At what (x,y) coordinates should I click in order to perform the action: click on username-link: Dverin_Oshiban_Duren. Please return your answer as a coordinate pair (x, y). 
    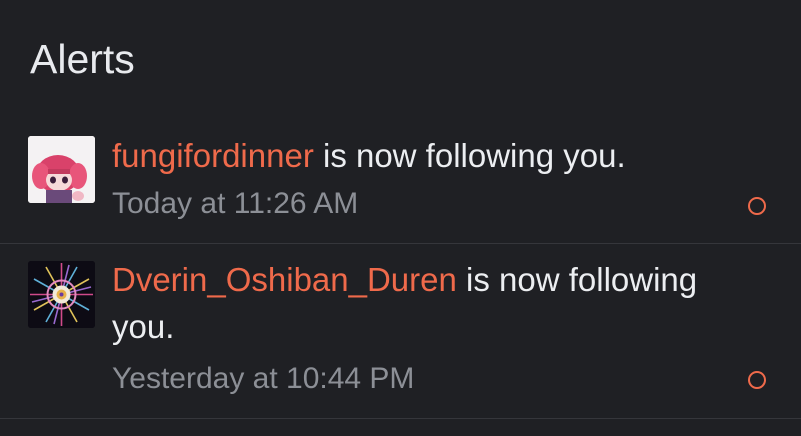
    Looking at the image, I should click on (284, 279).